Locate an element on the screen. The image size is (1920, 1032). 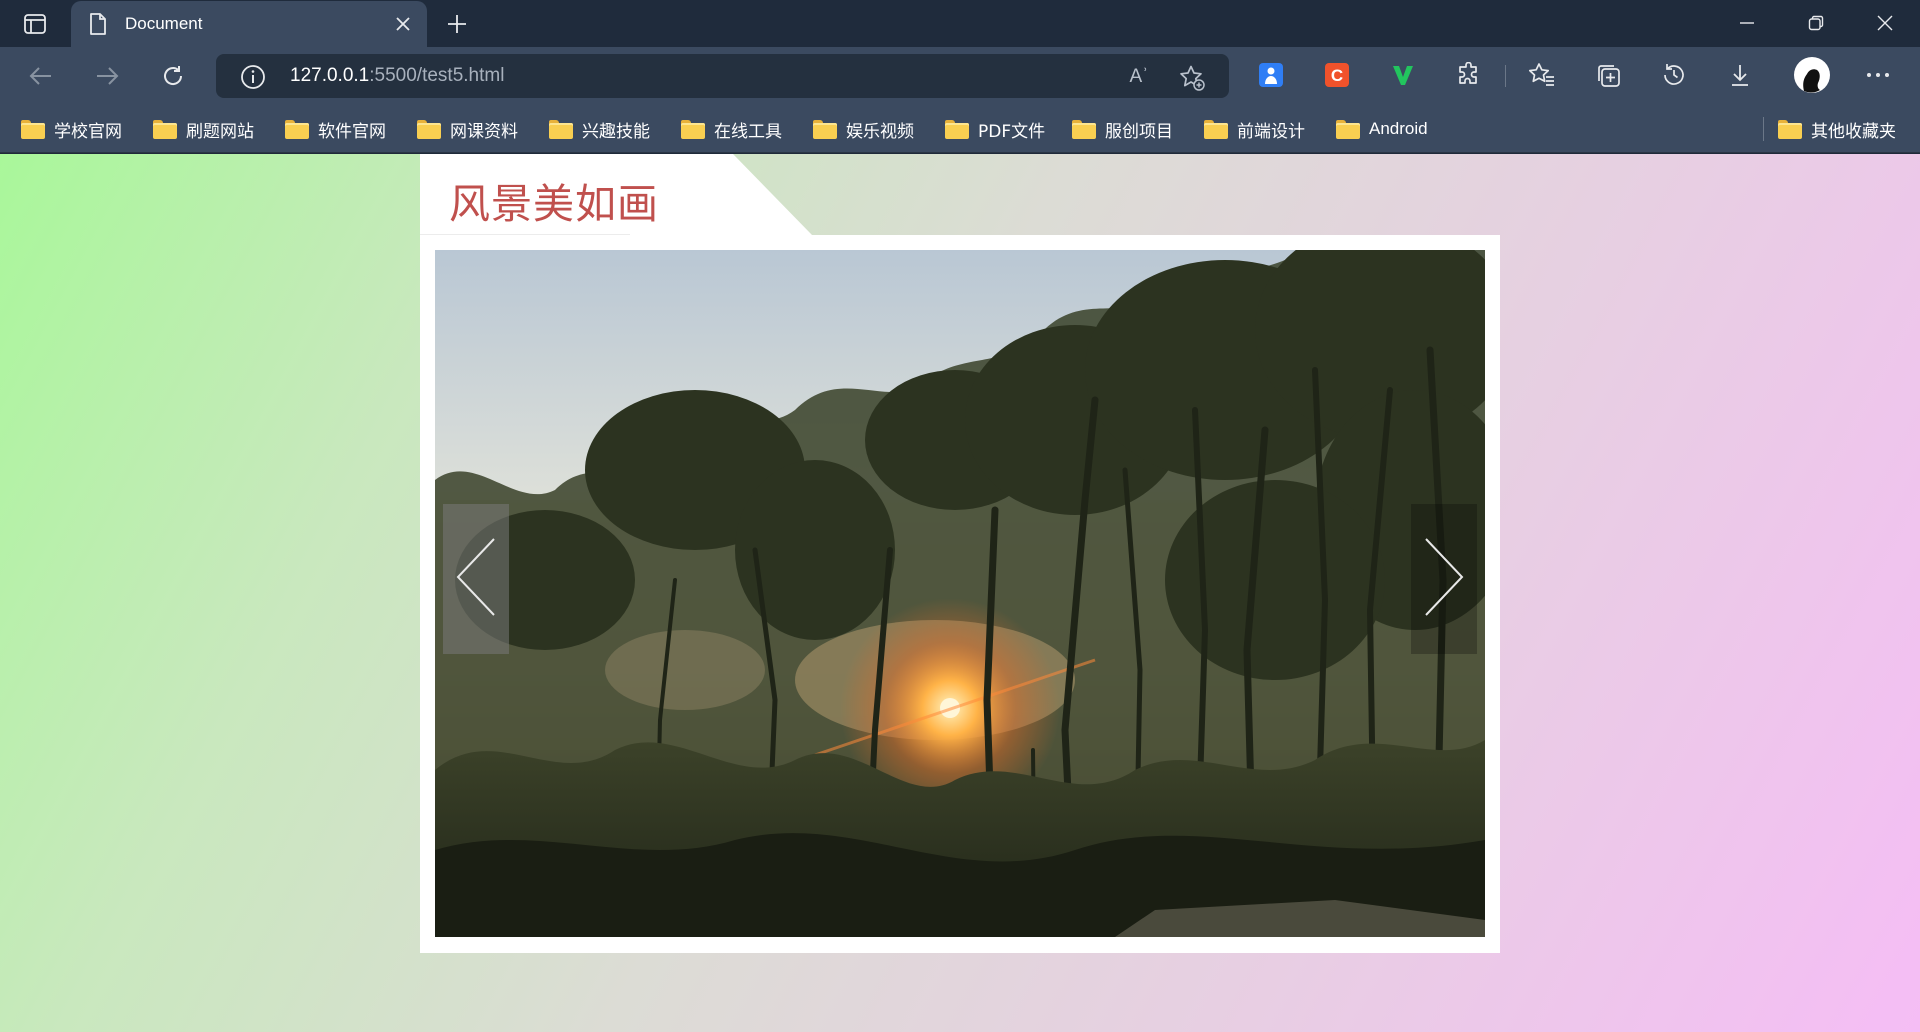
info-icon is located at coordinates (253, 79).